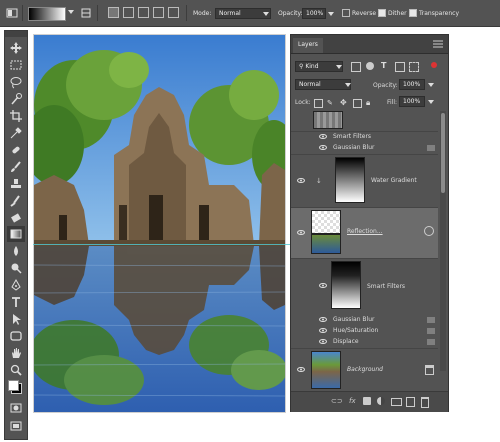 The width and height of the screenshot is (500, 442). Describe the element at coordinates (396, 402) in the screenshot. I see `group-icon` at that location.